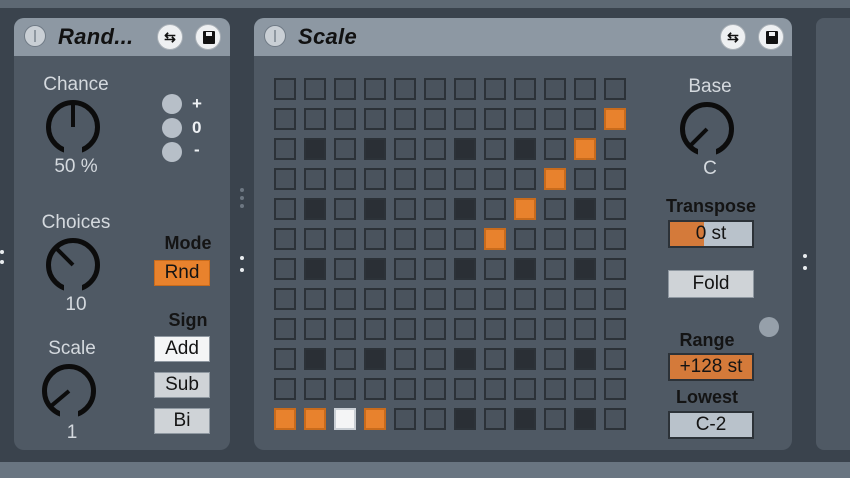 This screenshot has width=850, height=478. Describe the element at coordinates (73, 128) in the screenshot. I see `chance-knob` at that location.